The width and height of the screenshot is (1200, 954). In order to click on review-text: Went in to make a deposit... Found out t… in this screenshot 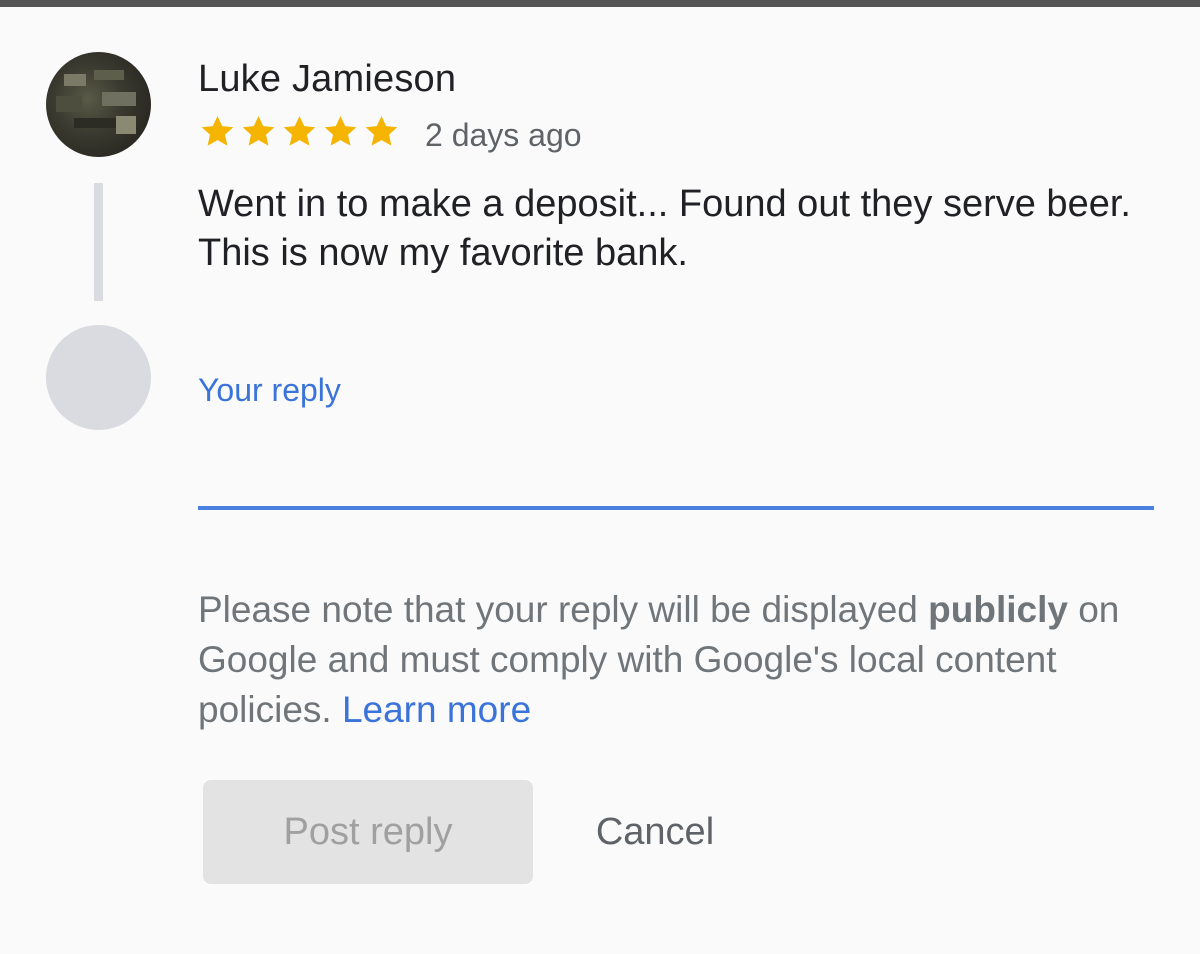, I will do `click(664, 228)`.